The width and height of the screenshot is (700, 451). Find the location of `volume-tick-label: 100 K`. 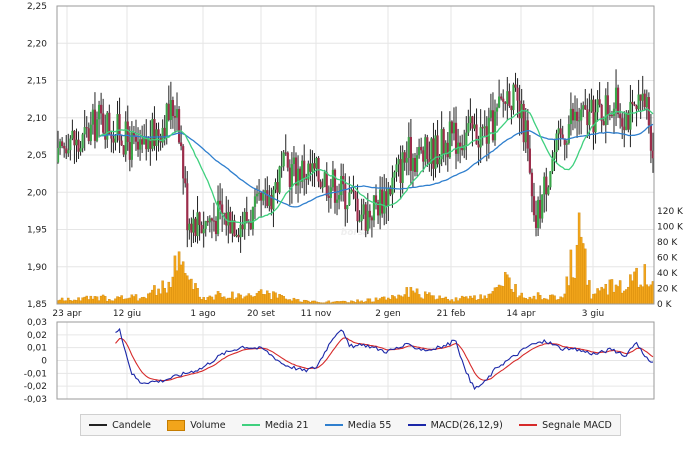

volume-tick-label: 100 K is located at coordinates (670, 228).